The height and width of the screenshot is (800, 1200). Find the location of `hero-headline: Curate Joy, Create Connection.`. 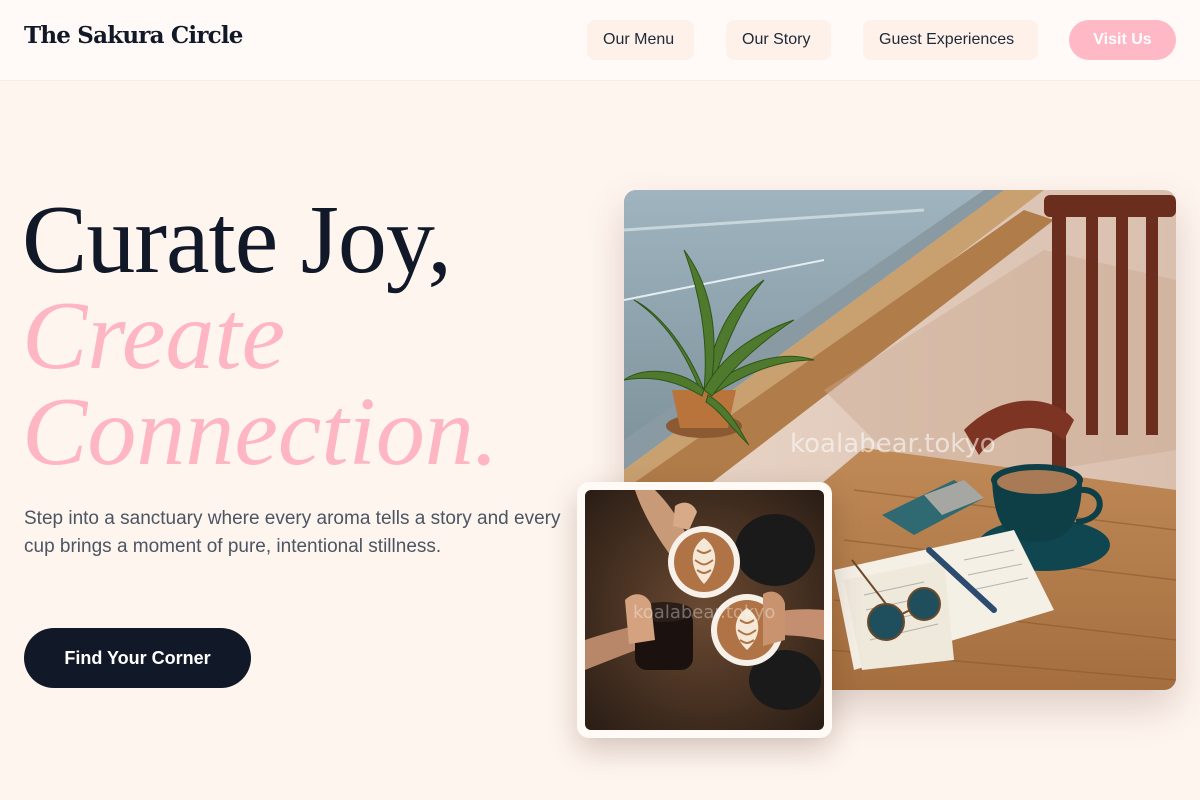

hero-headline: Curate Joy, Create Connection. is located at coordinates (260, 336).